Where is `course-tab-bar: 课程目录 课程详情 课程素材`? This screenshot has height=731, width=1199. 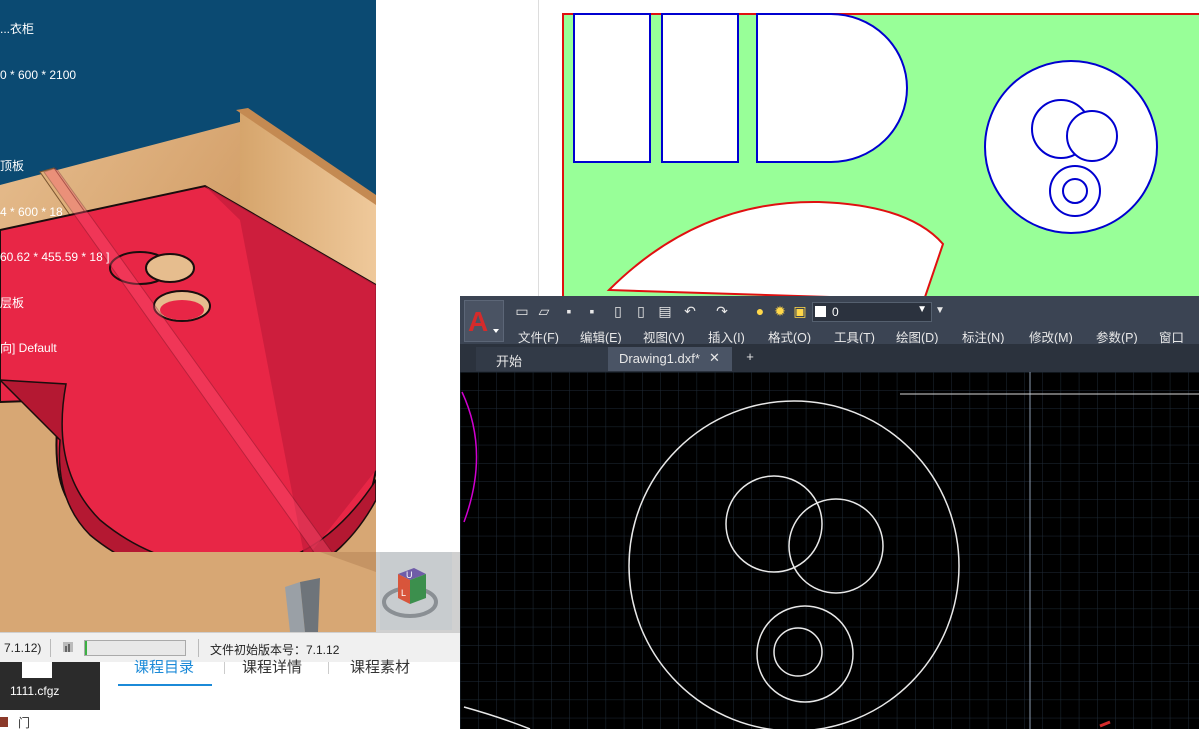 course-tab-bar: 课程目录 课程详情 课程素材 is located at coordinates (280, 684).